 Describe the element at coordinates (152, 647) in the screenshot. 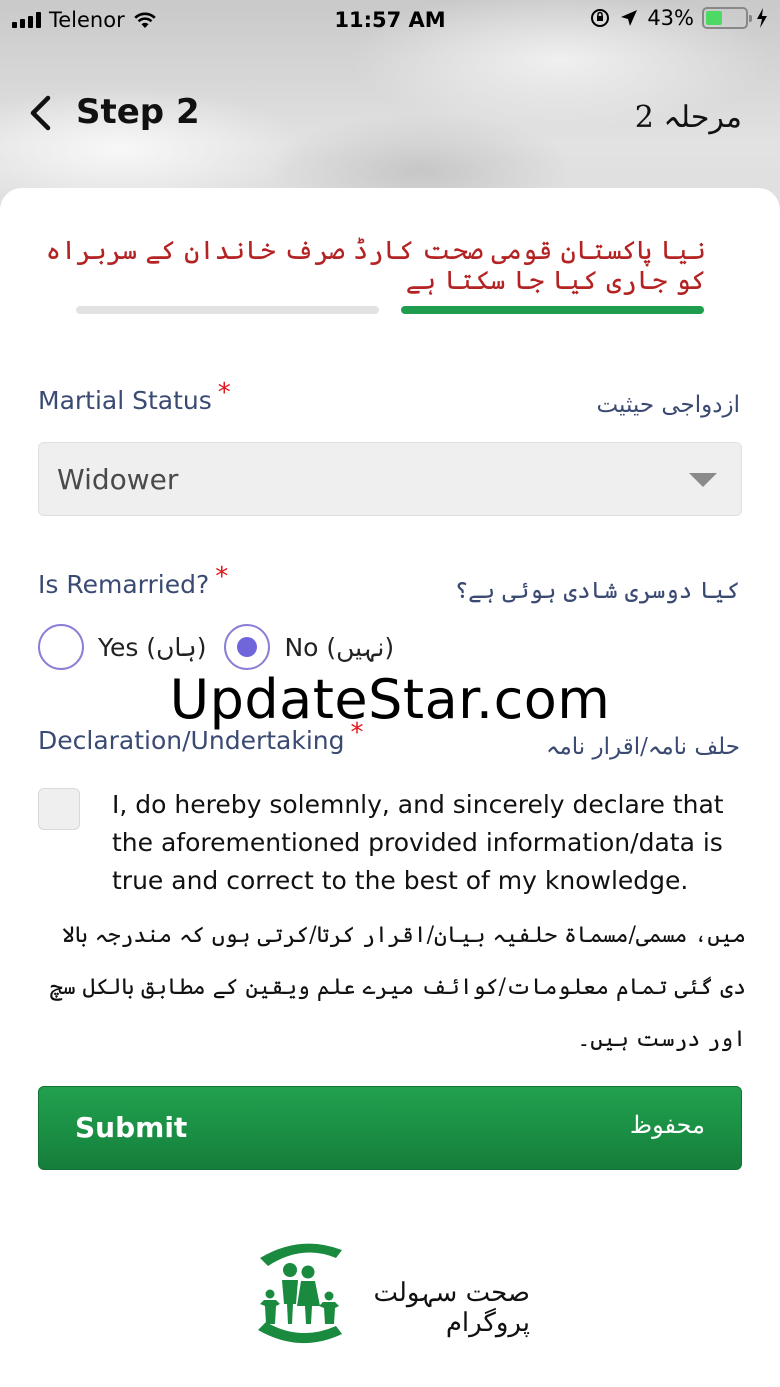

I see `radio-yes-label: Yes (ہاں)` at that location.